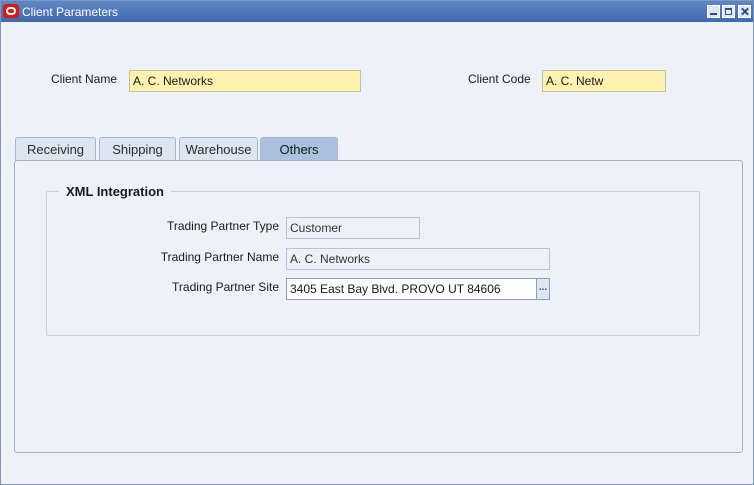 The image size is (754, 485). Describe the element at coordinates (418, 259) in the screenshot. I see `trading-partner-name-field: A. C. Networks` at that location.